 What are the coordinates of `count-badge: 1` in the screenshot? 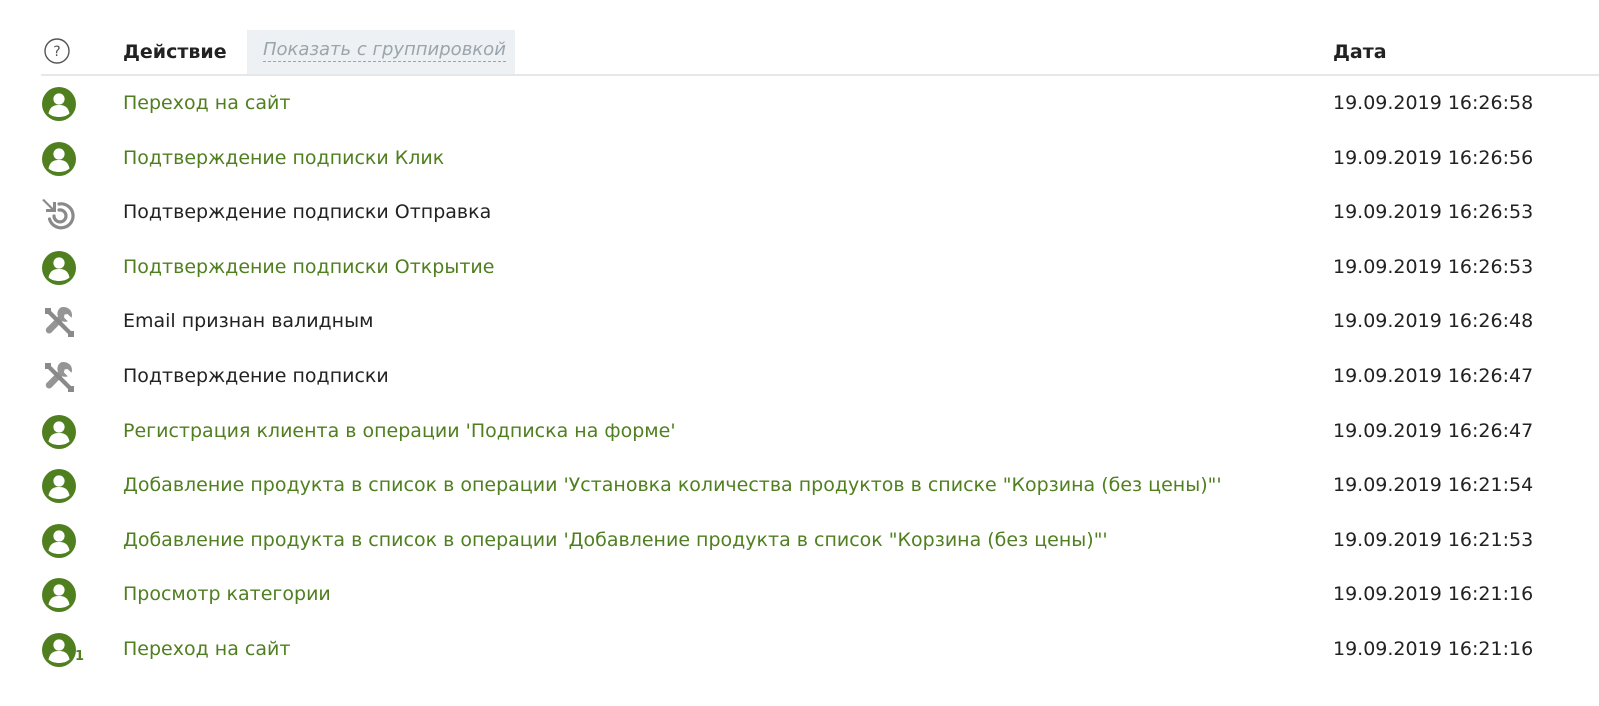 It's located at (80, 656).